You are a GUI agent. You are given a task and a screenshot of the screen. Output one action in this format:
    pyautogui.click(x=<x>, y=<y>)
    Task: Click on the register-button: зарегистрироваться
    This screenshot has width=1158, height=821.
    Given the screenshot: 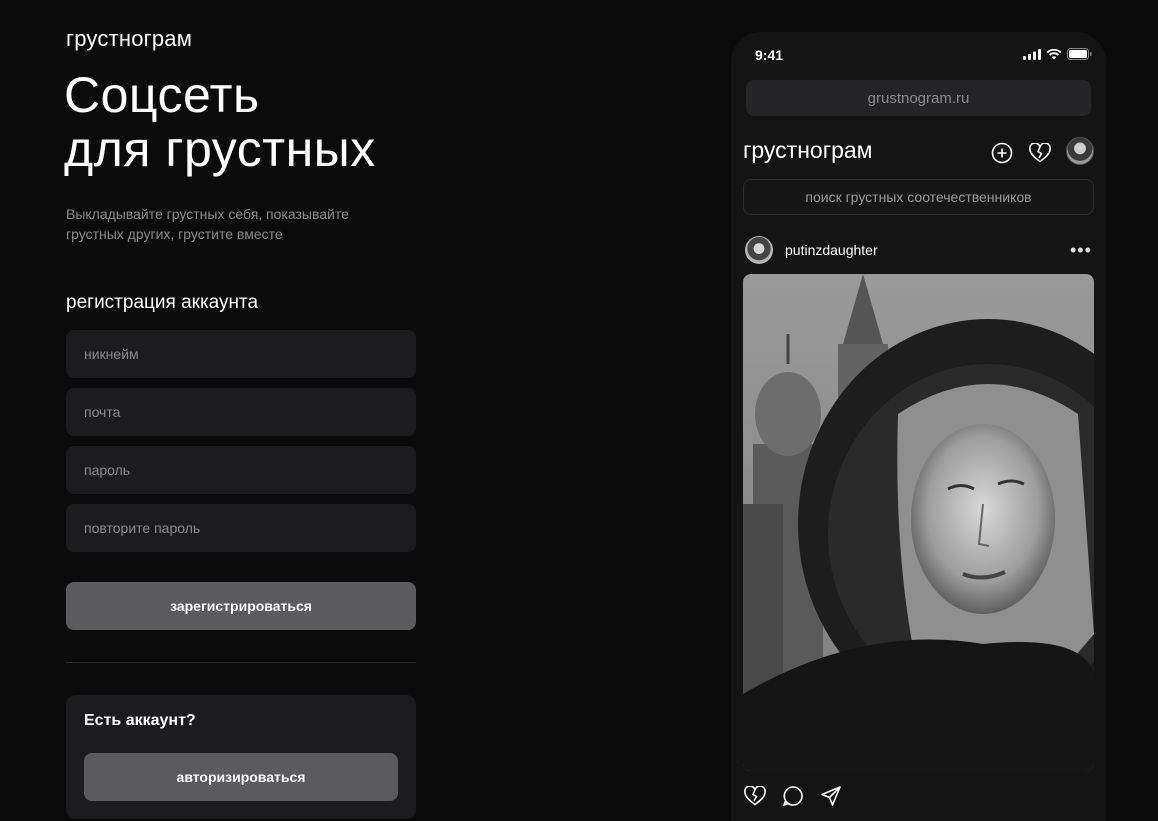 What is the action you would take?
    pyautogui.click(x=241, y=606)
    